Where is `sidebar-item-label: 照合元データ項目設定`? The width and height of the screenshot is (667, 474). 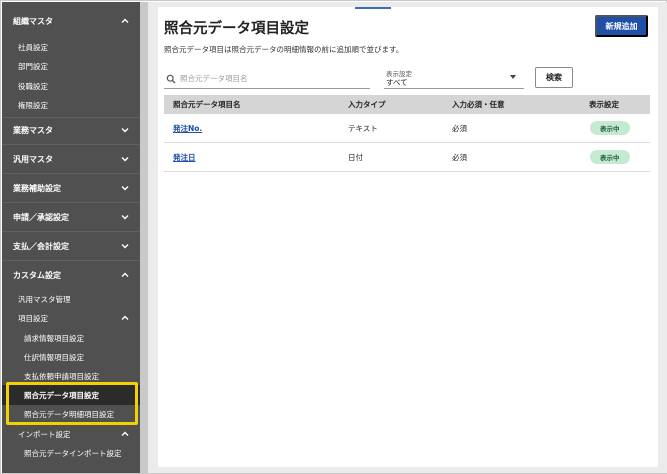
sidebar-item-label: 照合元データ項目設定 is located at coordinates (61, 395).